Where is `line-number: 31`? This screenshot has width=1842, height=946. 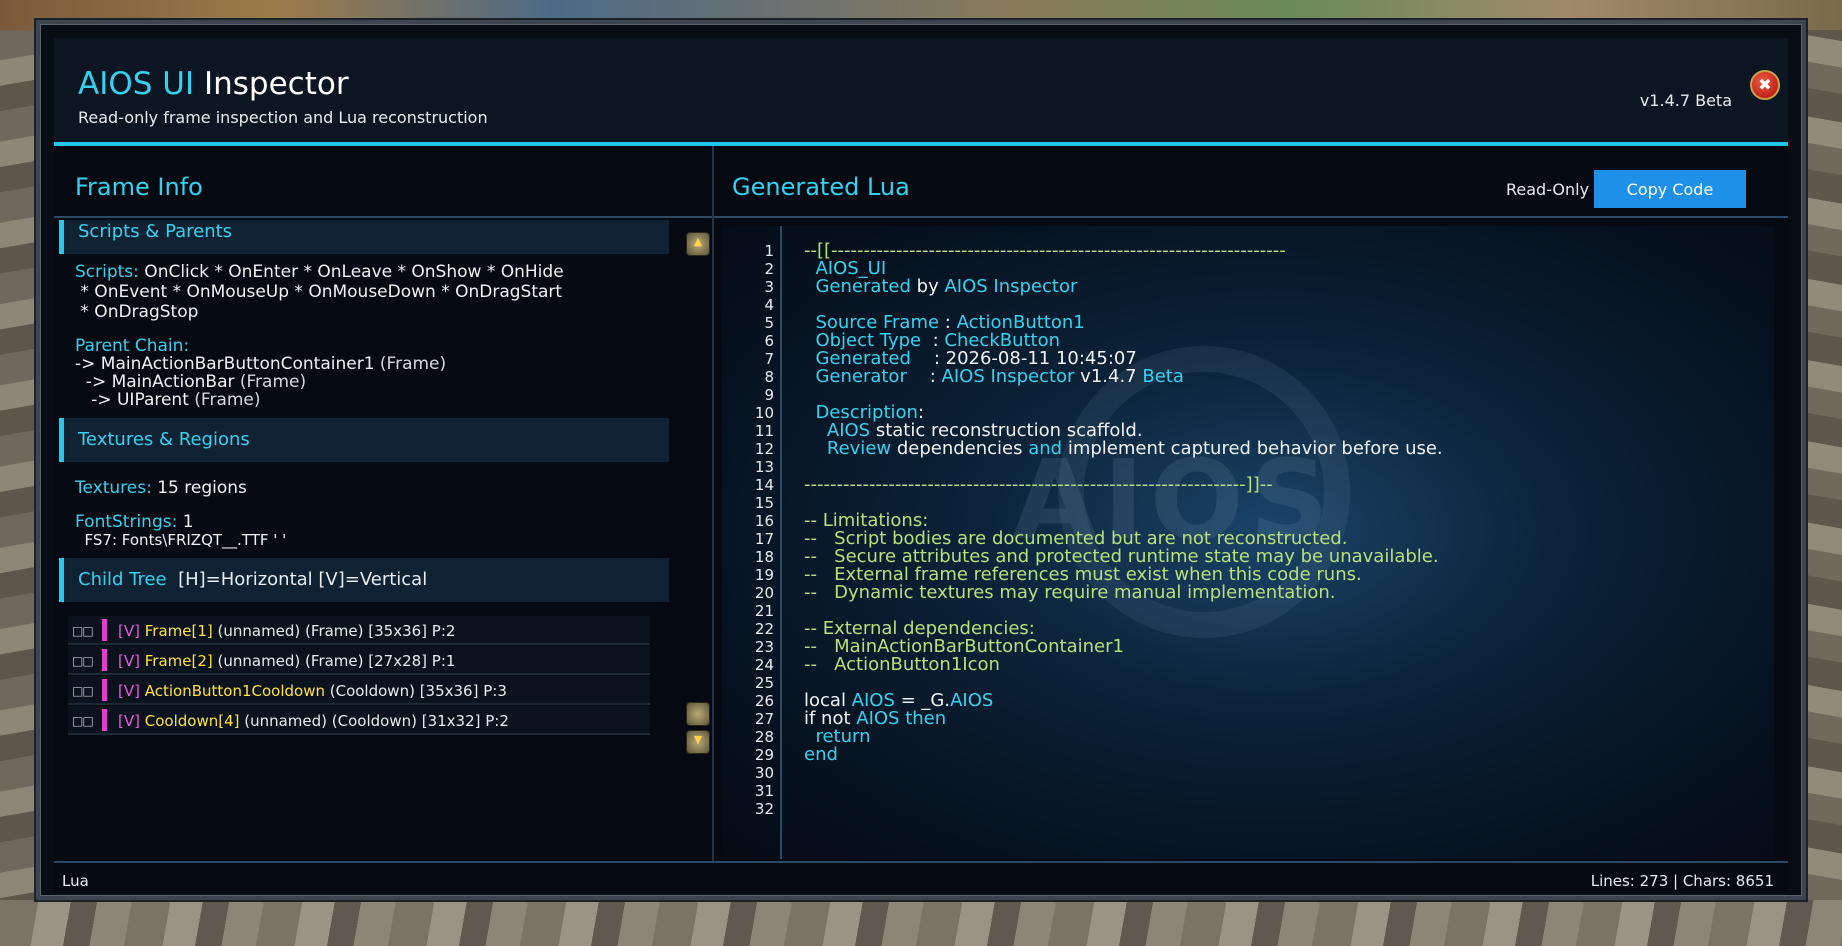 line-number: 31 is located at coordinates (764, 791).